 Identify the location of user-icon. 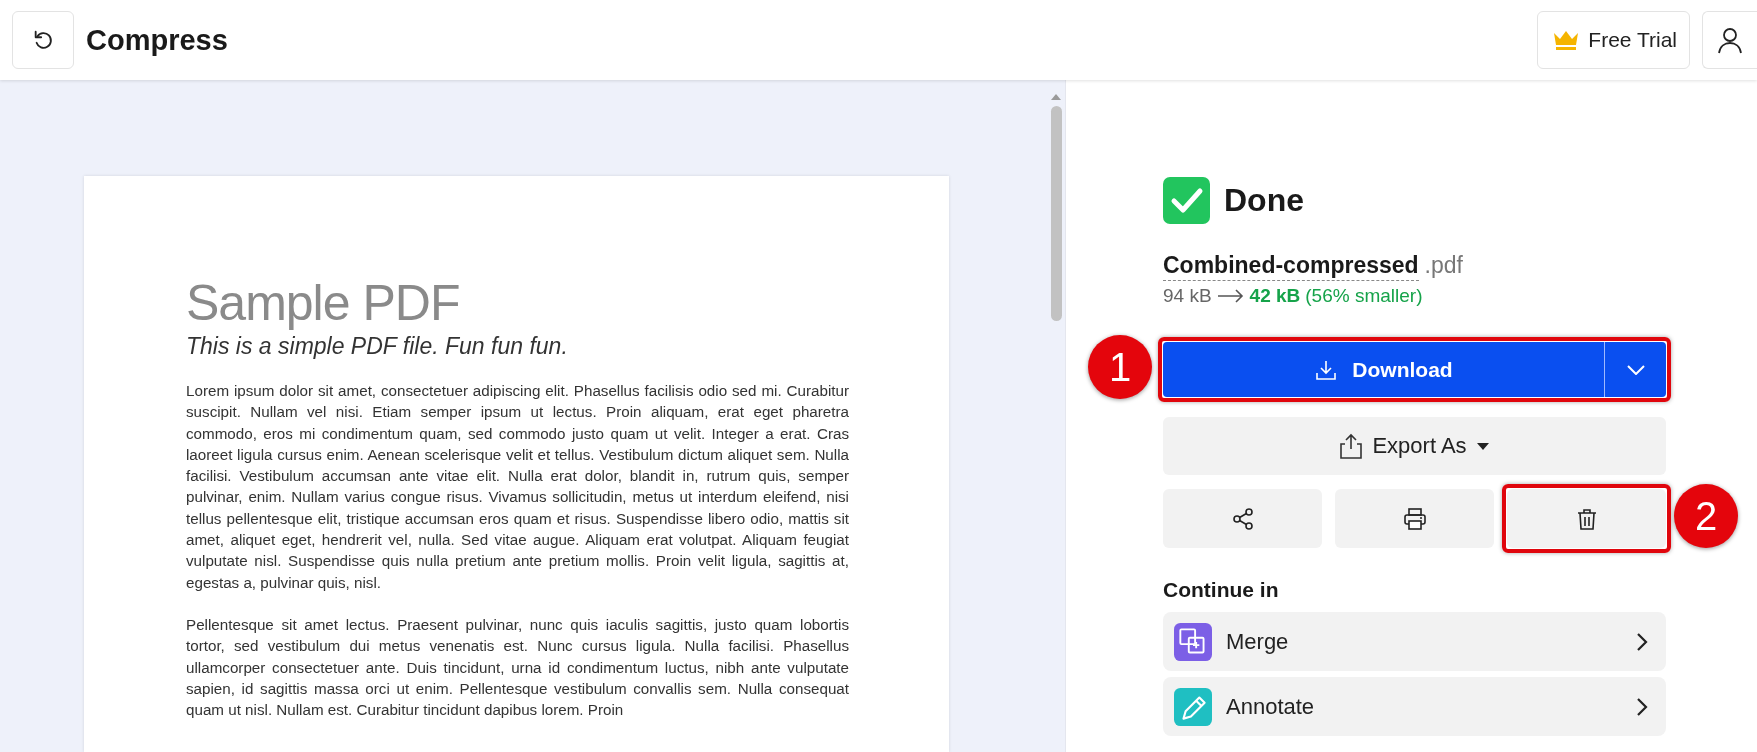
(1730, 40).